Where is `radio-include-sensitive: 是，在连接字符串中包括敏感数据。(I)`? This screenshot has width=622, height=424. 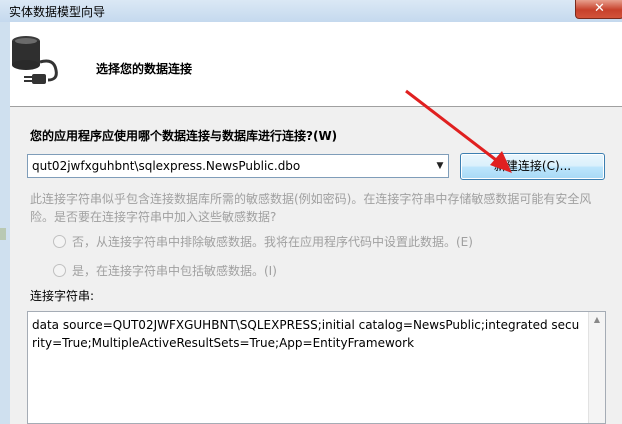
radio-include-sensitive: 是，在连接字符串中包括敏感数据。(I) is located at coordinates (165, 270).